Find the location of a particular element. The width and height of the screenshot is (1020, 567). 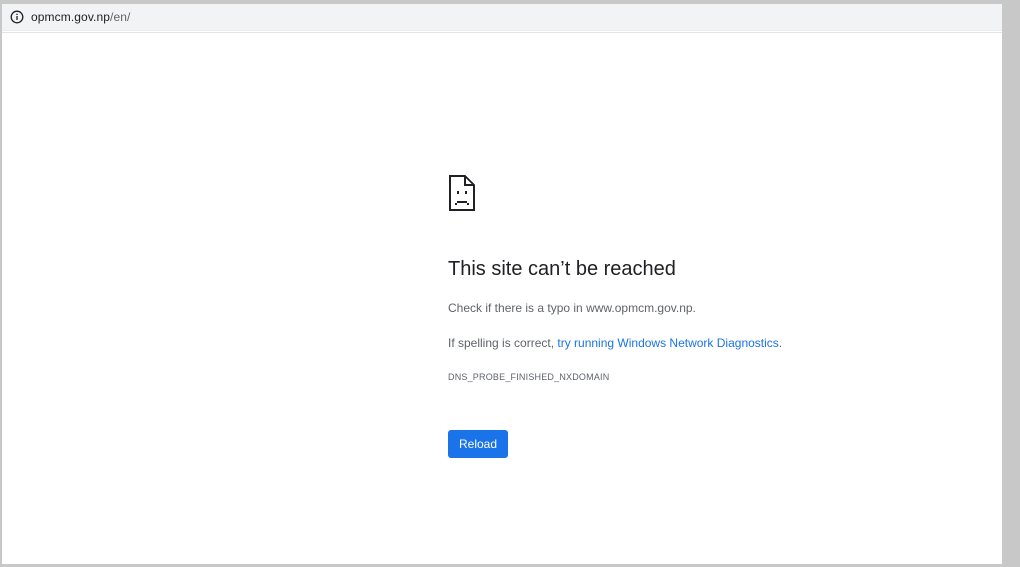

url-host: opmcm.gov.np is located at coordinates (71, 17).